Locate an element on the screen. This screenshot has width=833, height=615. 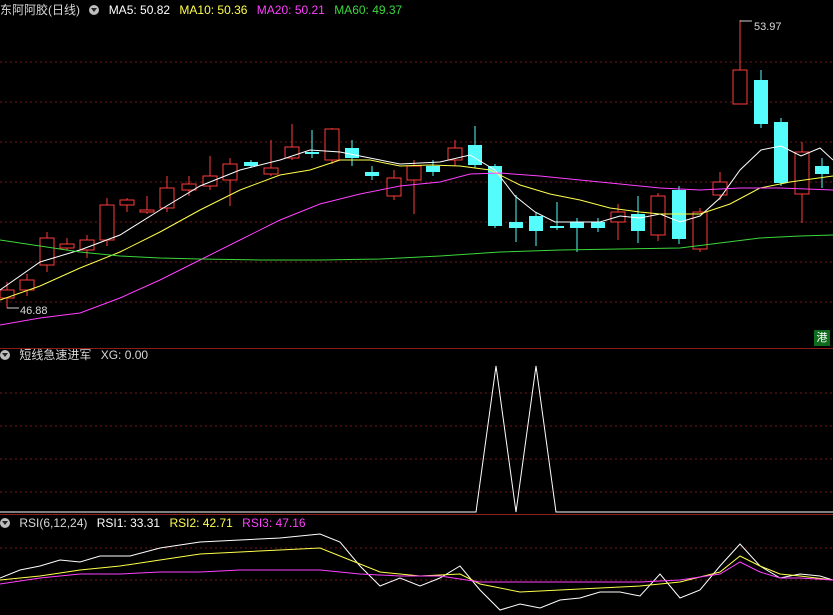
ma60-line is located at coordinates (416, 247).